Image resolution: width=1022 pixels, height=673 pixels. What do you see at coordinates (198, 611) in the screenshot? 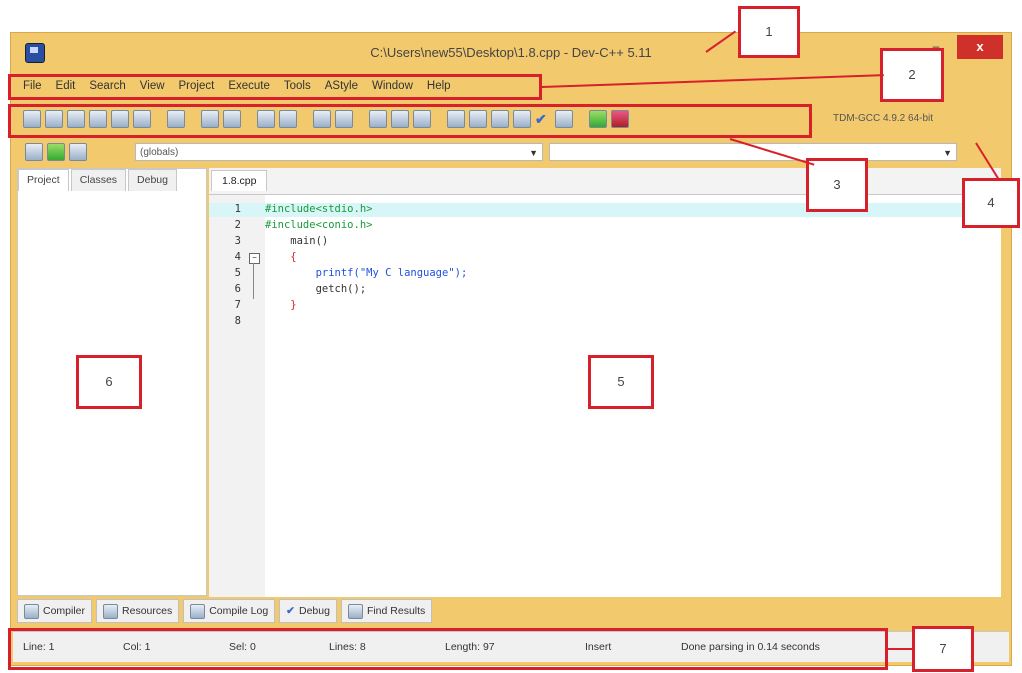
I see `compile-log-icon` at bounding box center [198, 611].